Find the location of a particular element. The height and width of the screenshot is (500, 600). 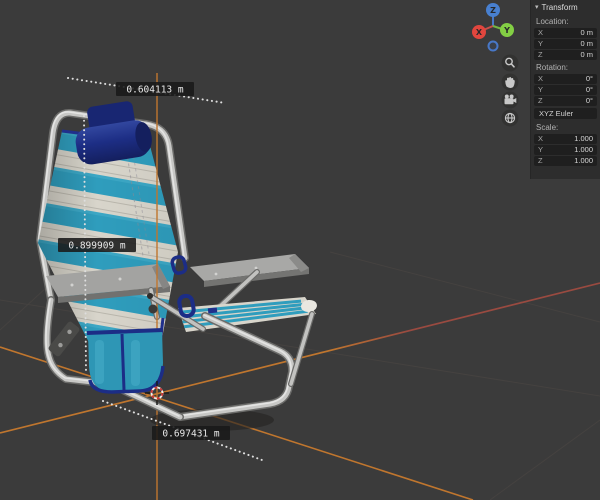

svg-text: X is located at coordinates (479, 32).